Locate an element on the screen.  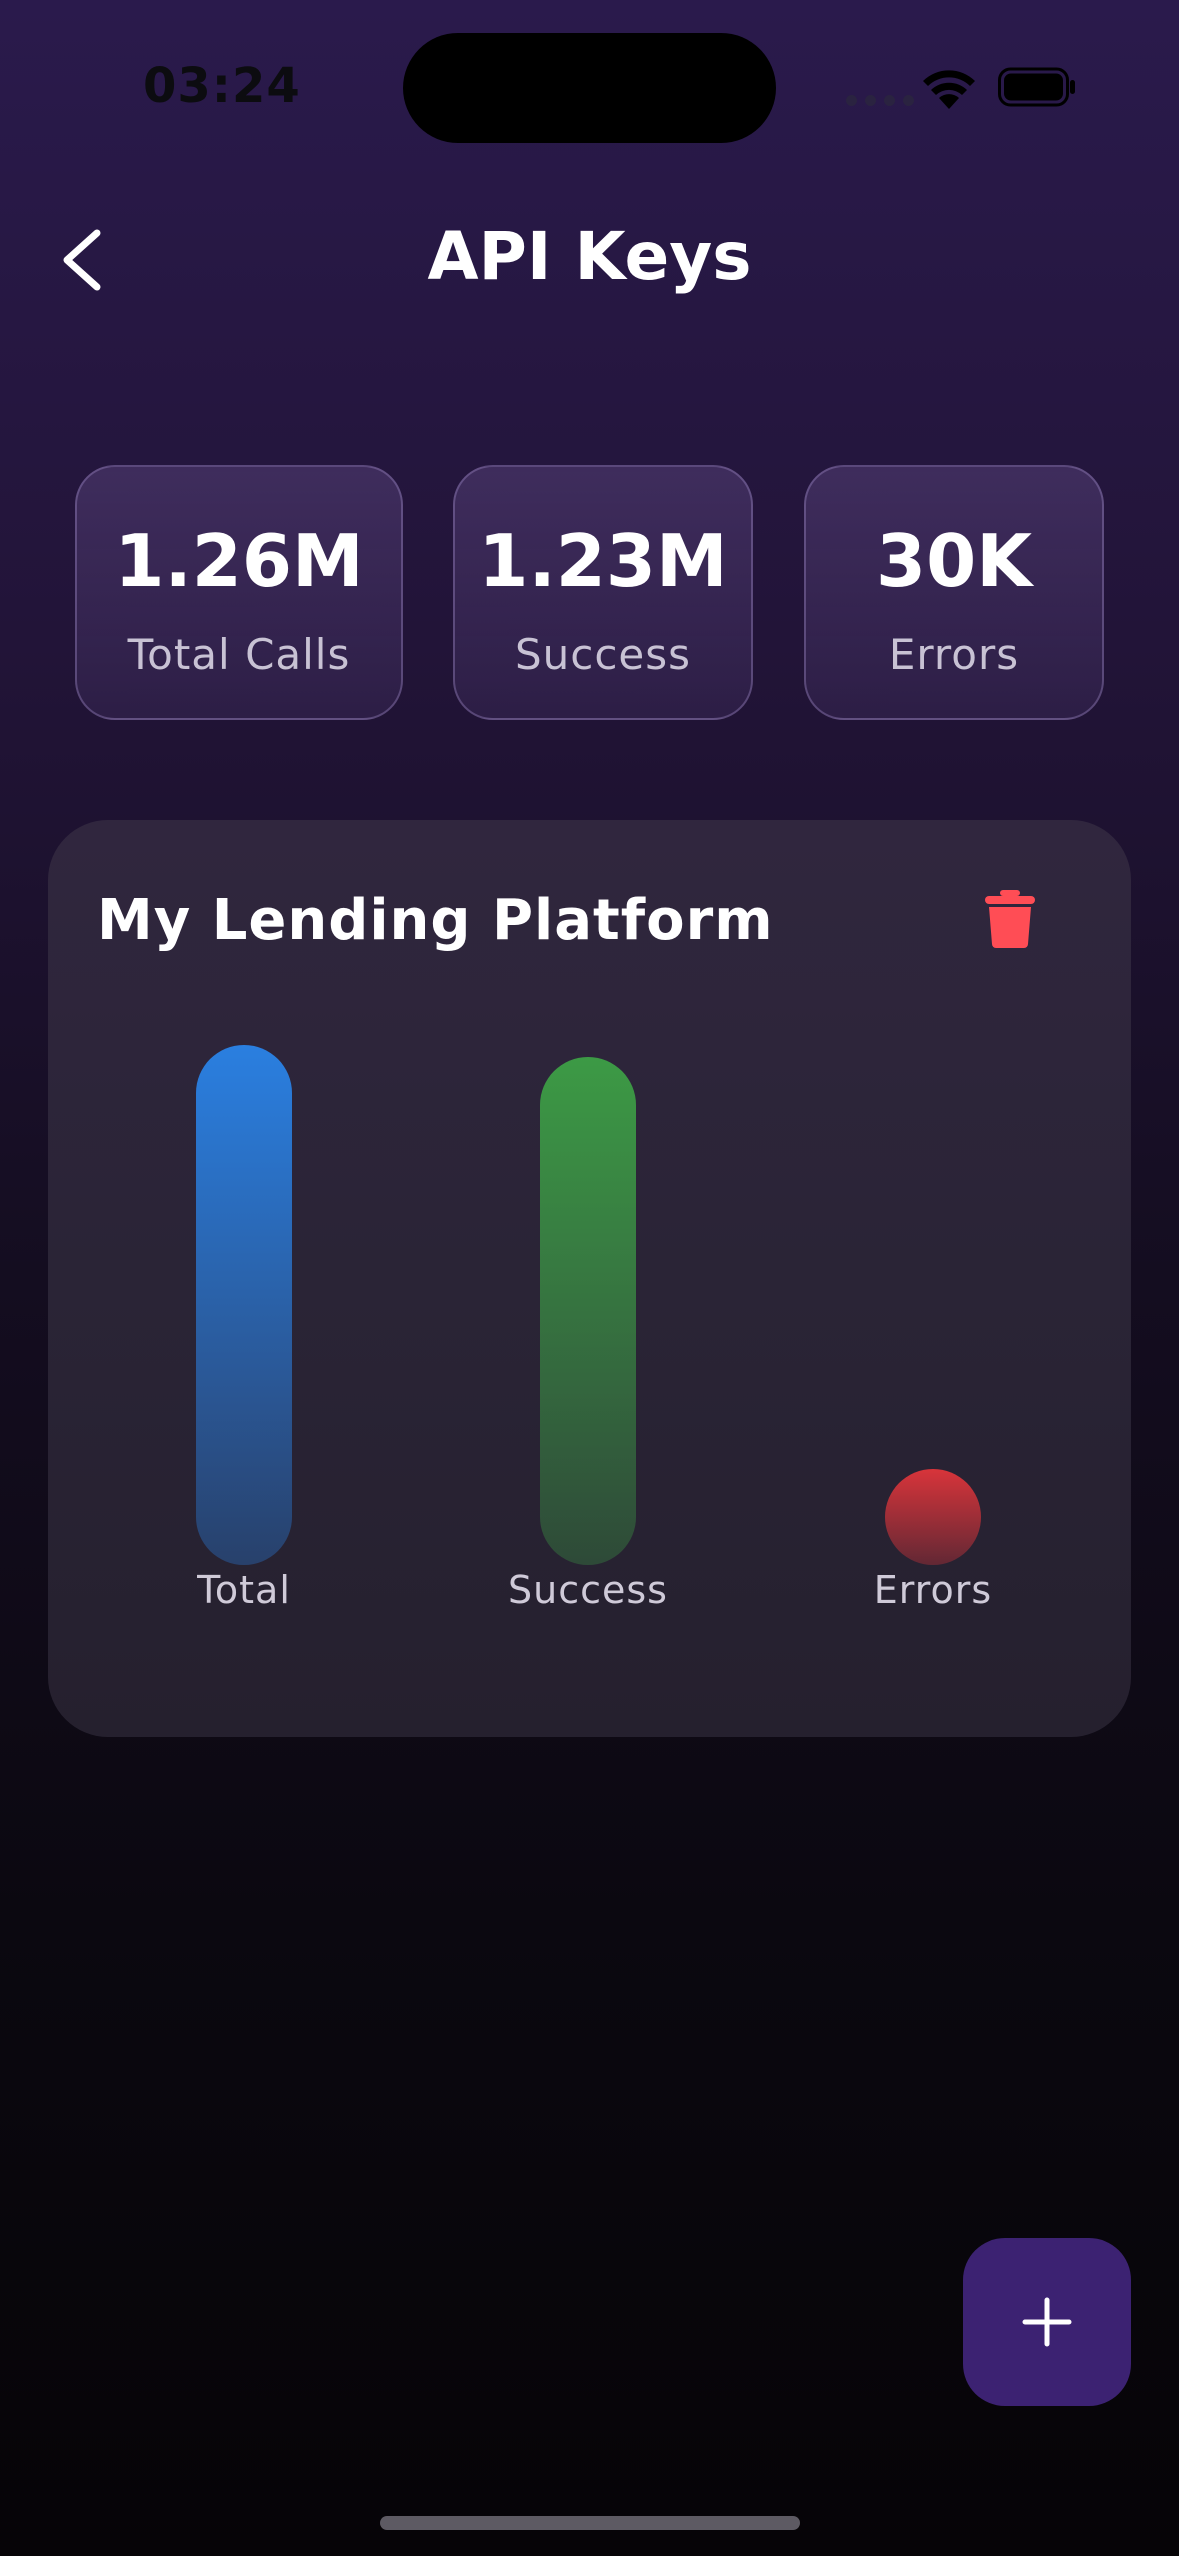
stat-label: Errors is located at coordinates (954, 654).